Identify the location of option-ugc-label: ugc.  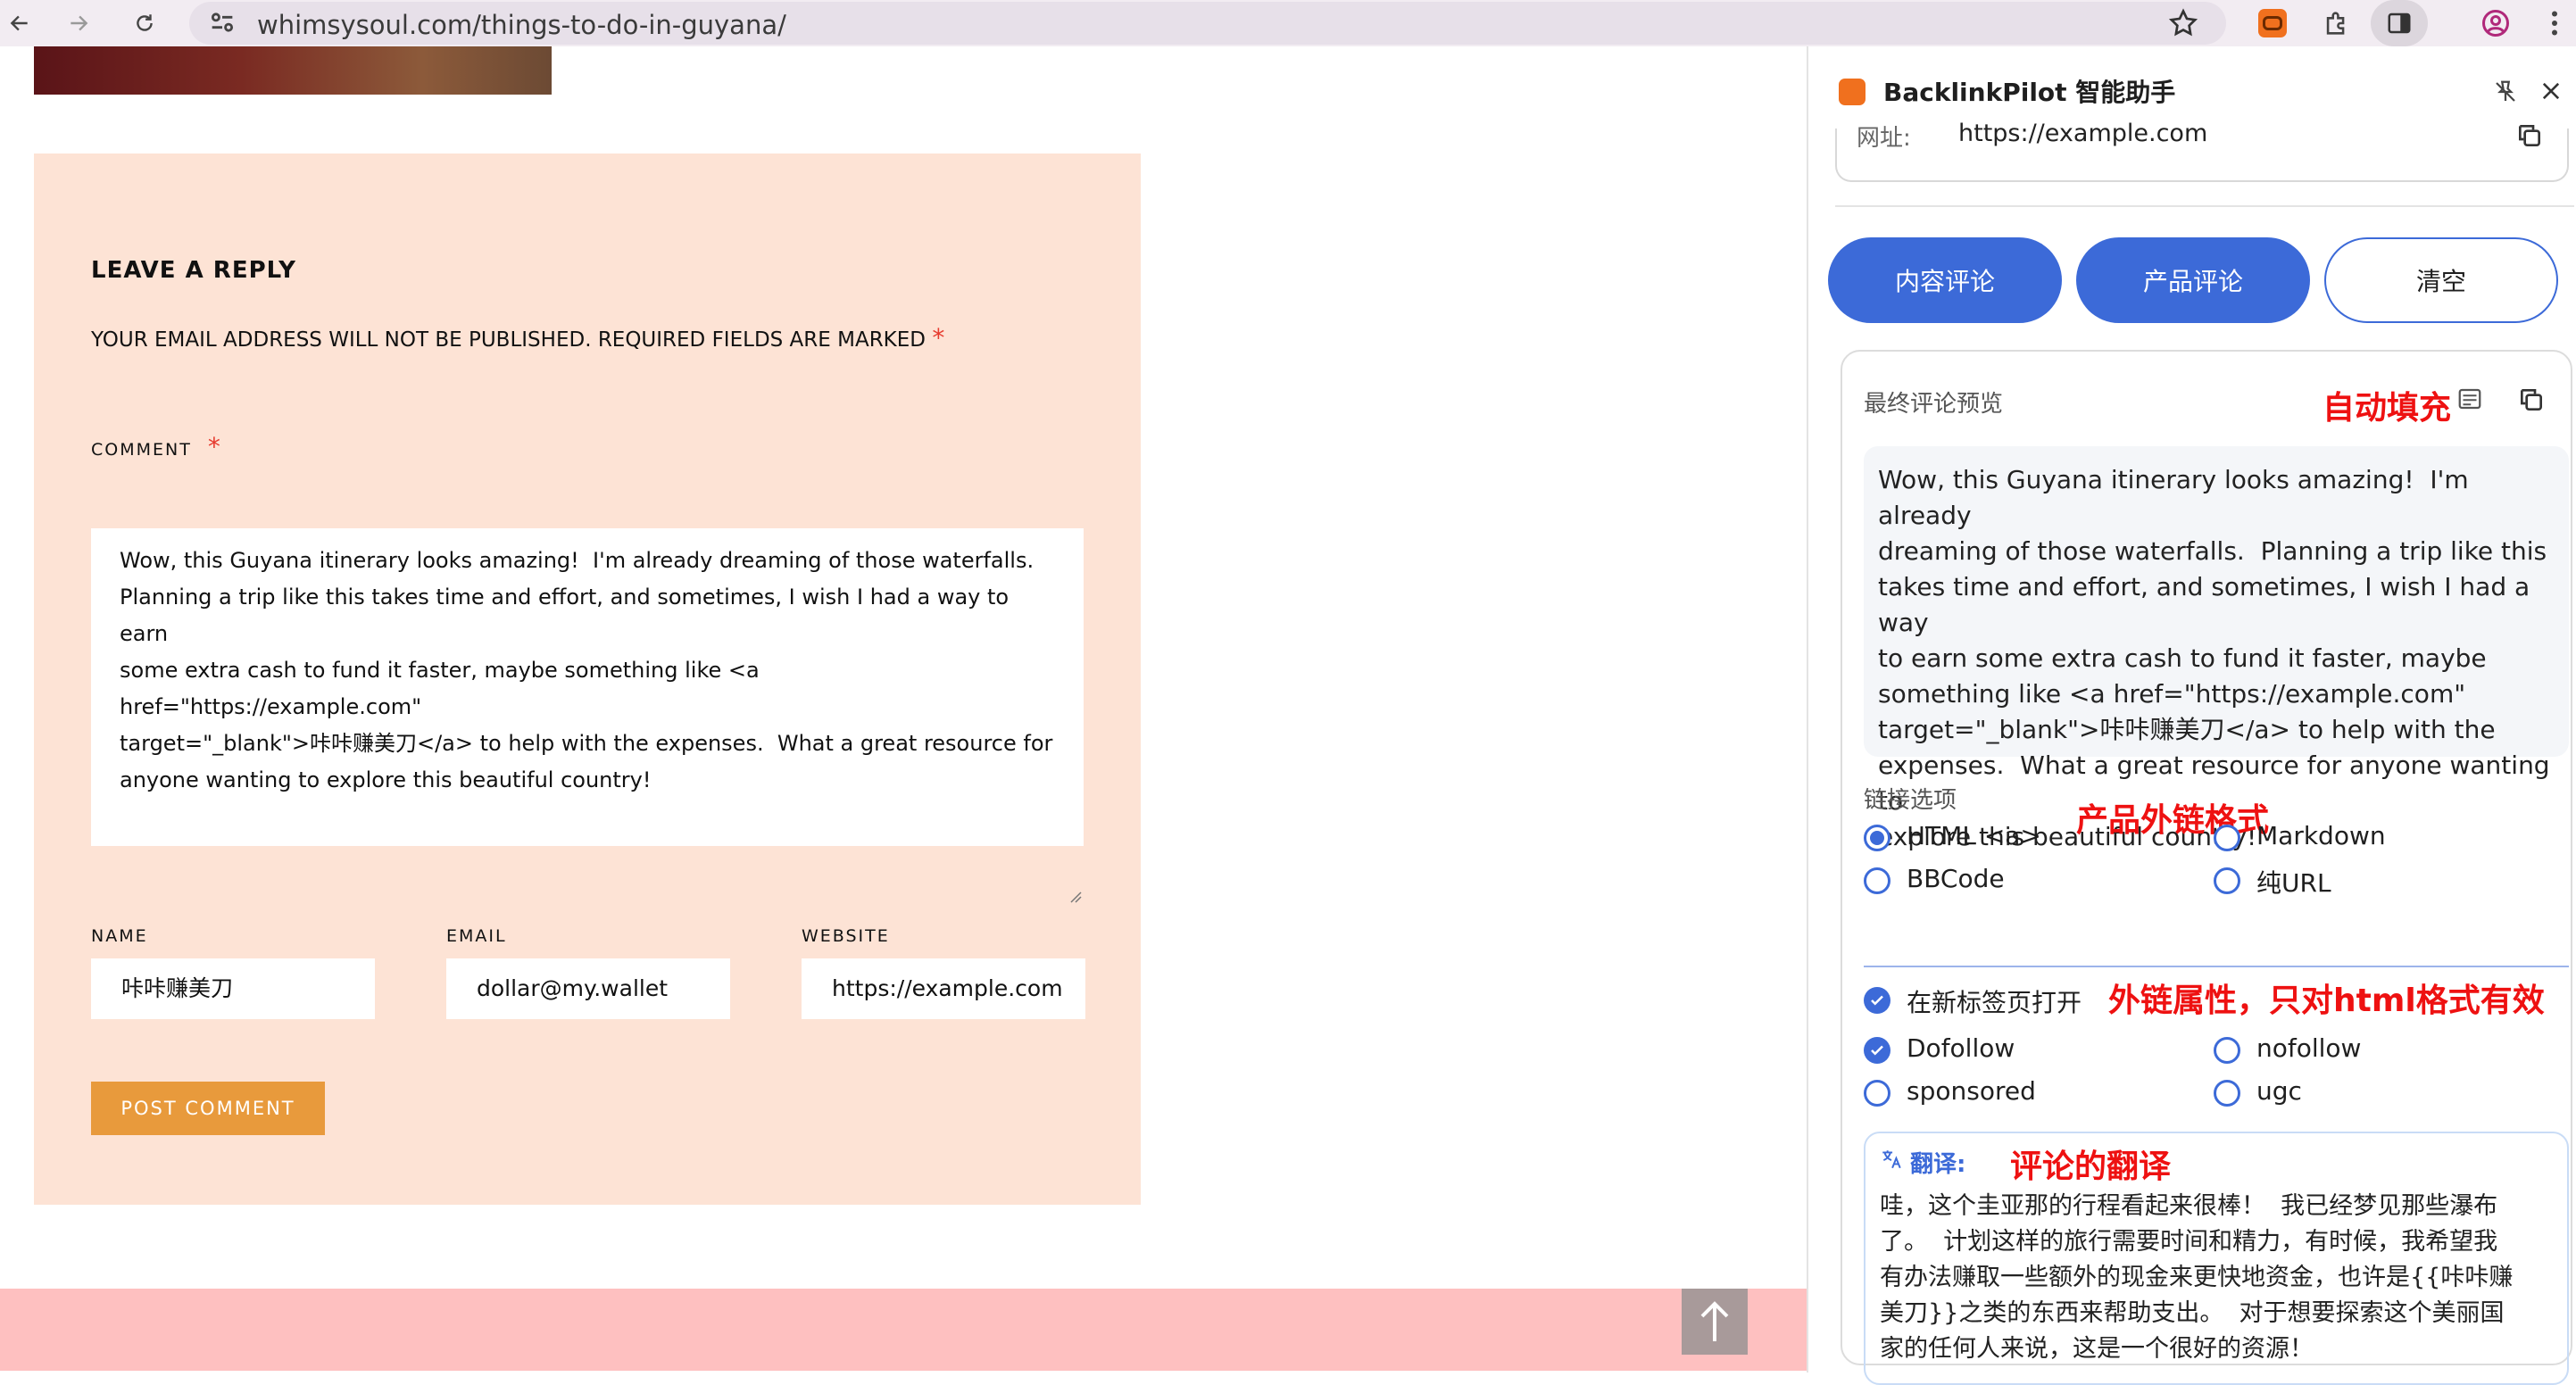
(2279, 1091).